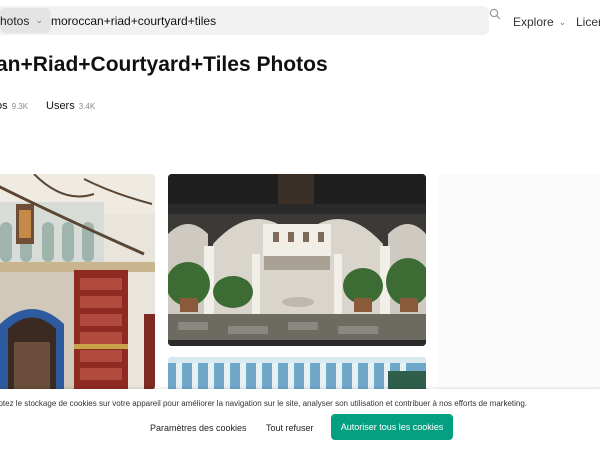 This screenshot has height=450, width=600. What do you see at coordinates (15, 20) in the screenshot?
I see `search-type-label: hotos` at bounding box center [15, 20].